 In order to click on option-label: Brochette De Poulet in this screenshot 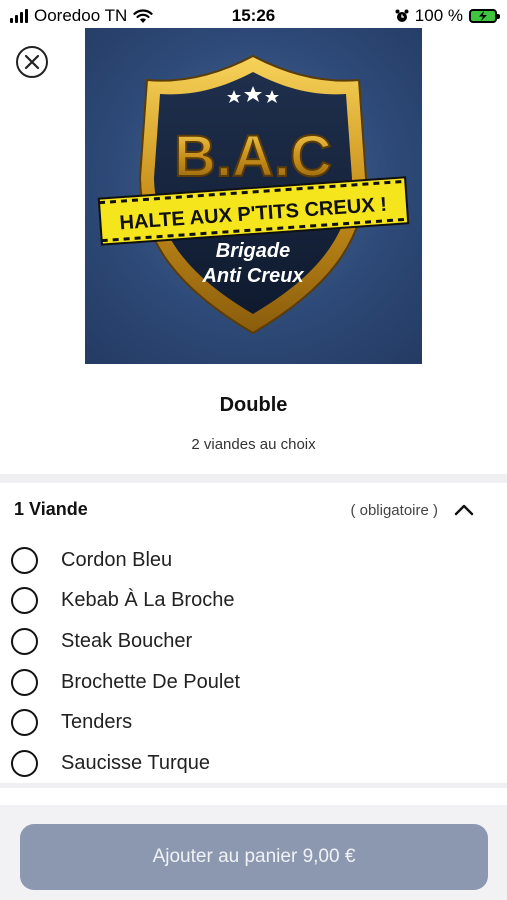, I will do `click(150, 681)`.